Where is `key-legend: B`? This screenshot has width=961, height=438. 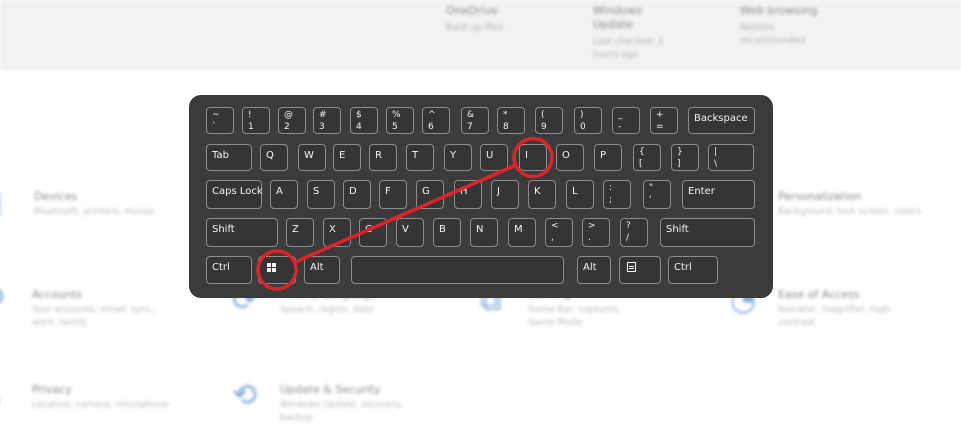 key-legend: B is located at coordinates (442, 229).